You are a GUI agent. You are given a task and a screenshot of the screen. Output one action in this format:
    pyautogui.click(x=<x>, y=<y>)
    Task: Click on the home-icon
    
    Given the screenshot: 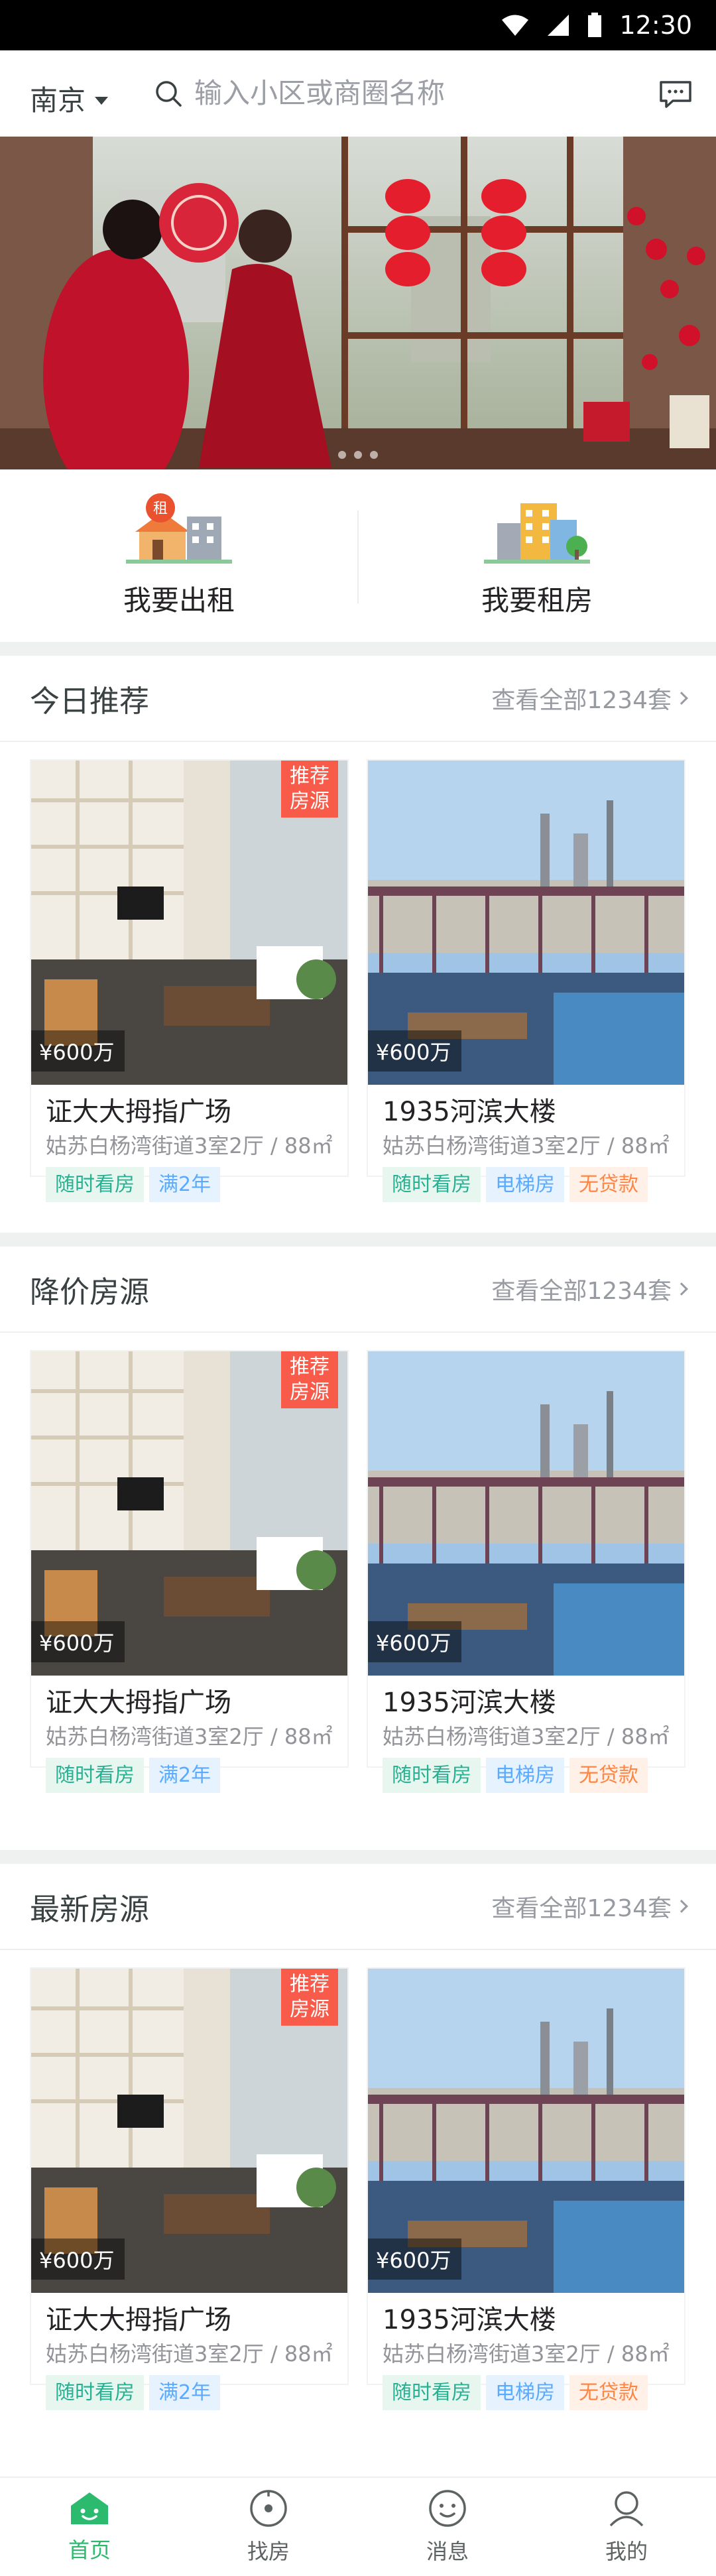 What is the action you would take?
    pyautogui.click(x=89, y=2508)
    